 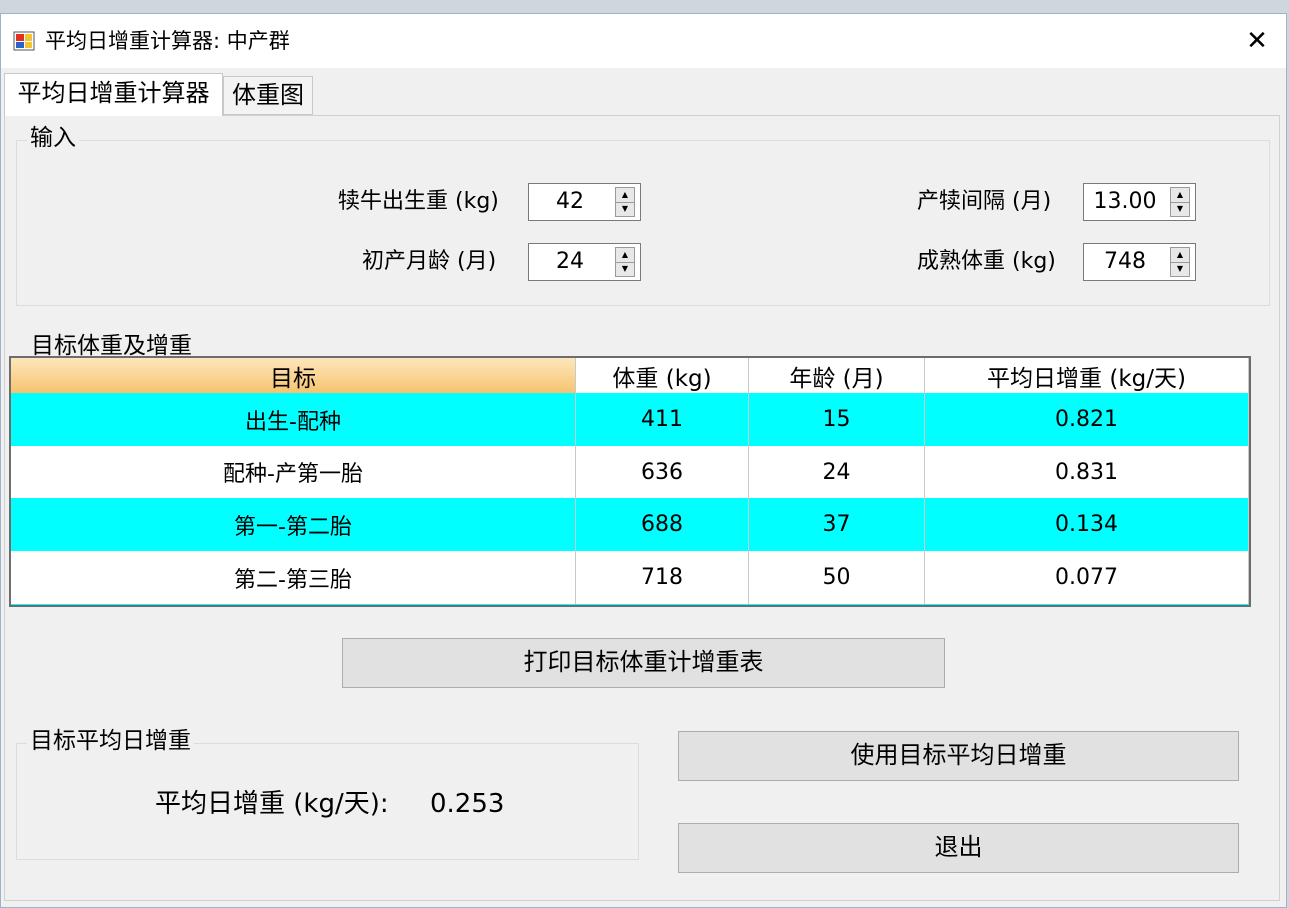 What do you see at coordinates (570, 202) in the screenshot?
I see `birth-weight-value: 42` at bounding box center [570, 202].